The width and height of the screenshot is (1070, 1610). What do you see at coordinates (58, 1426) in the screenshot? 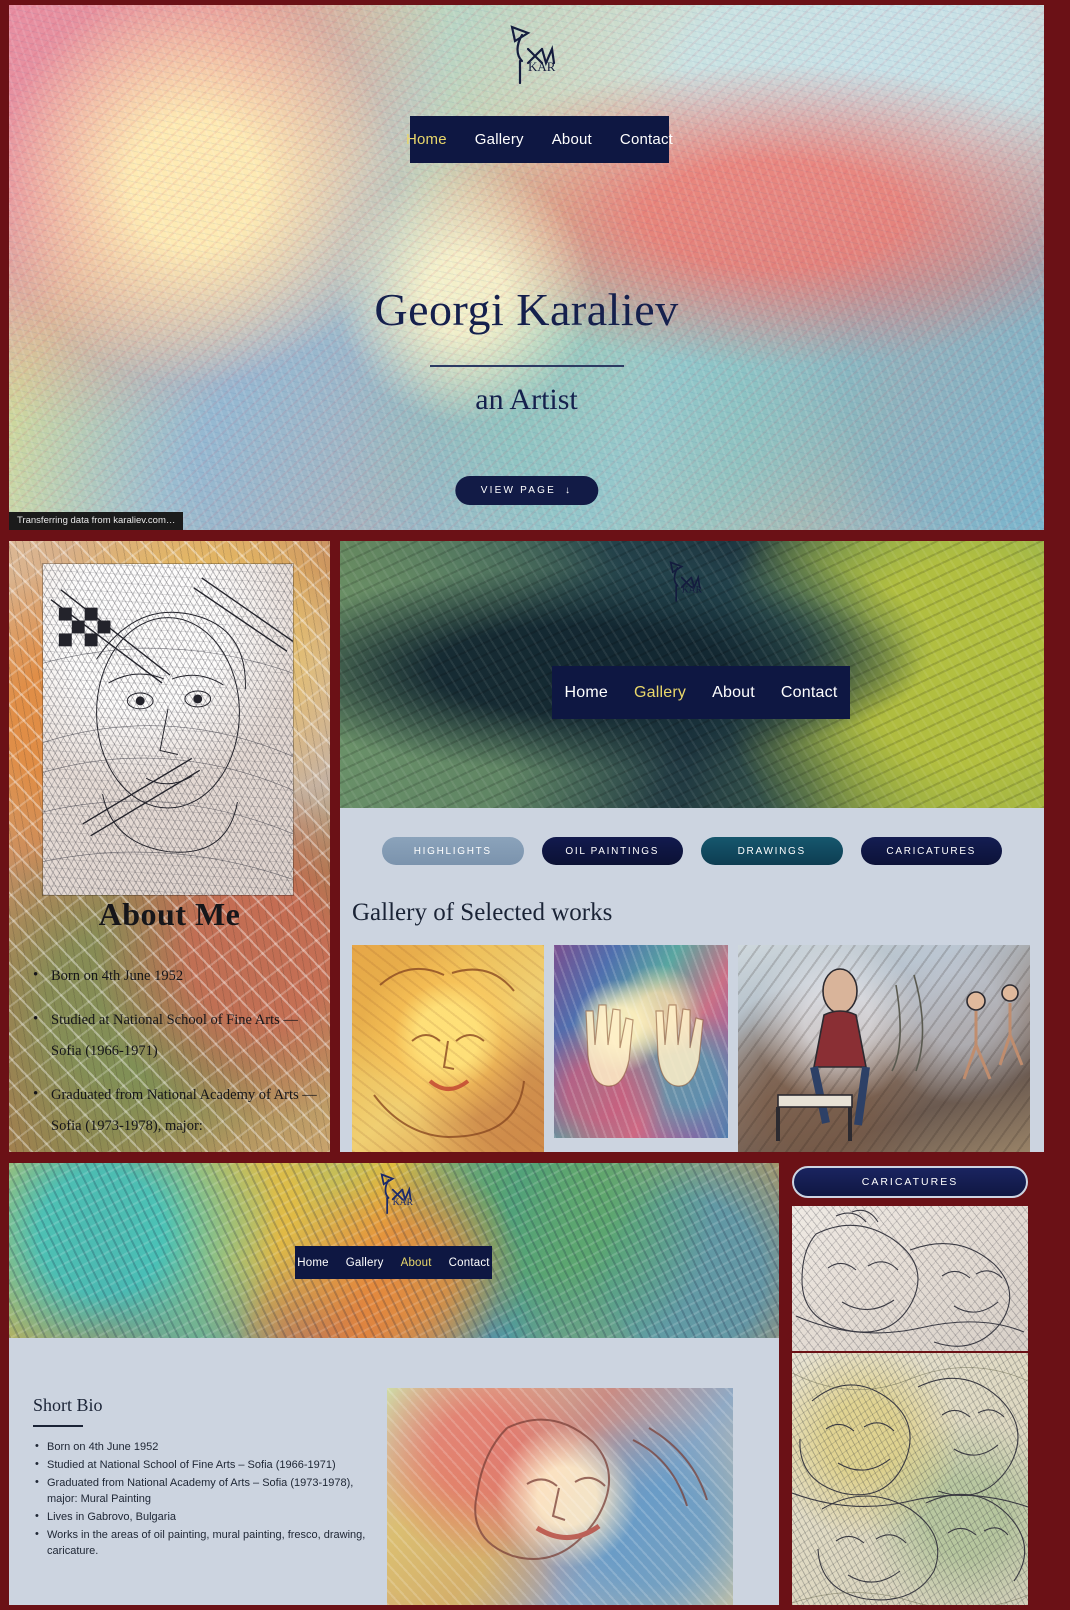
I see `bio-divider` at bounding box center [58, 1426].